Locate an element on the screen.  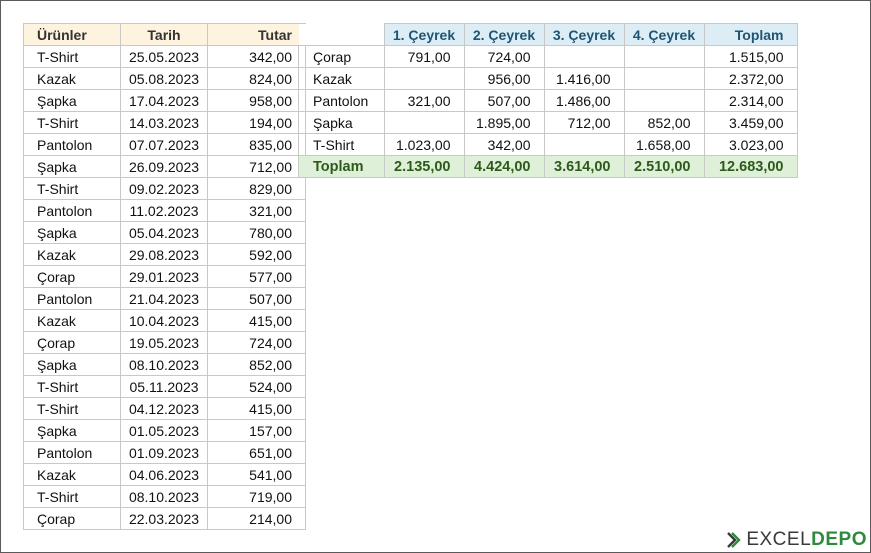
date-cell: 05.11.2023 is located at coordinates (164, 386).